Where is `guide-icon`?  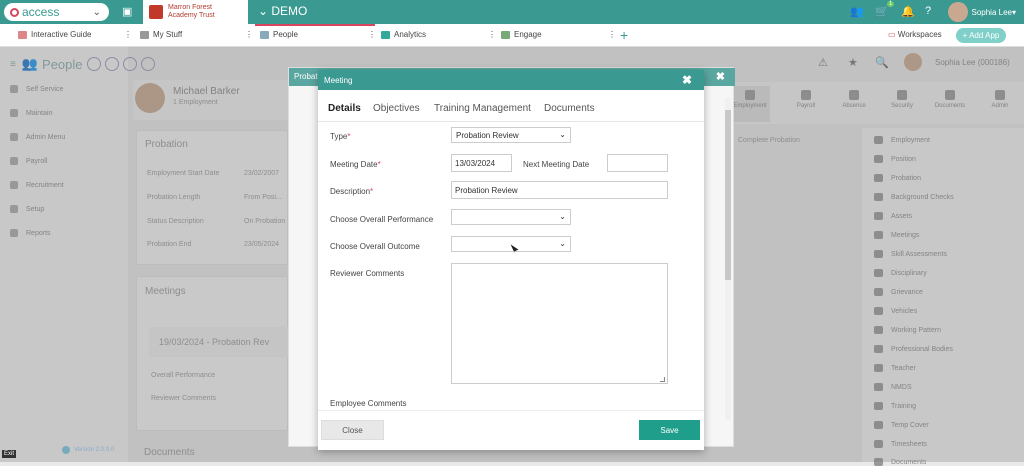
guide-icon is located at coordinates (22, 34).